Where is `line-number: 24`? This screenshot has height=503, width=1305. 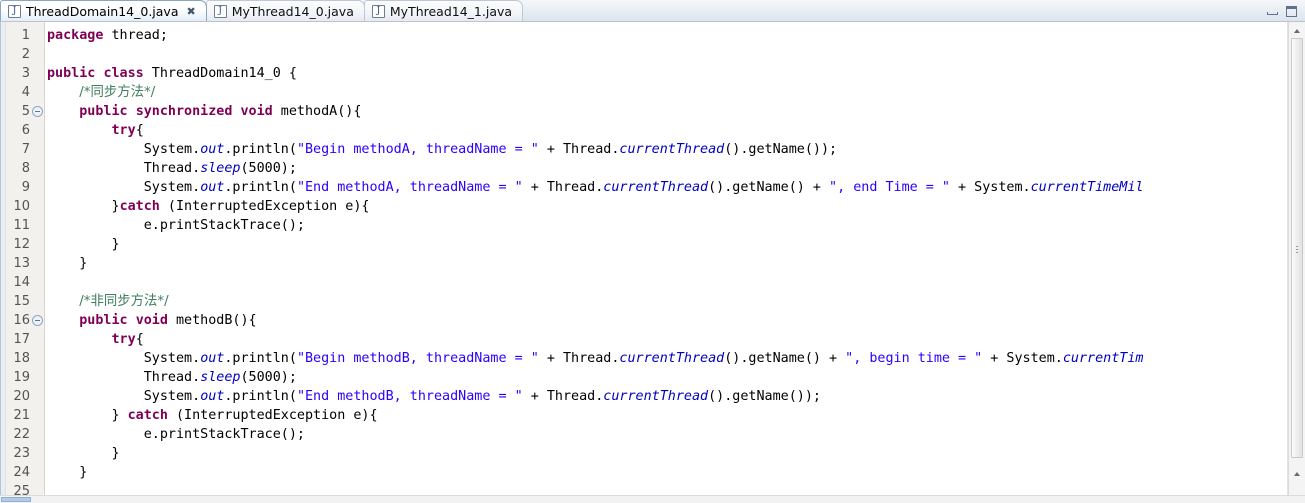 line-number: 24 is located at coordinates (22, 472).